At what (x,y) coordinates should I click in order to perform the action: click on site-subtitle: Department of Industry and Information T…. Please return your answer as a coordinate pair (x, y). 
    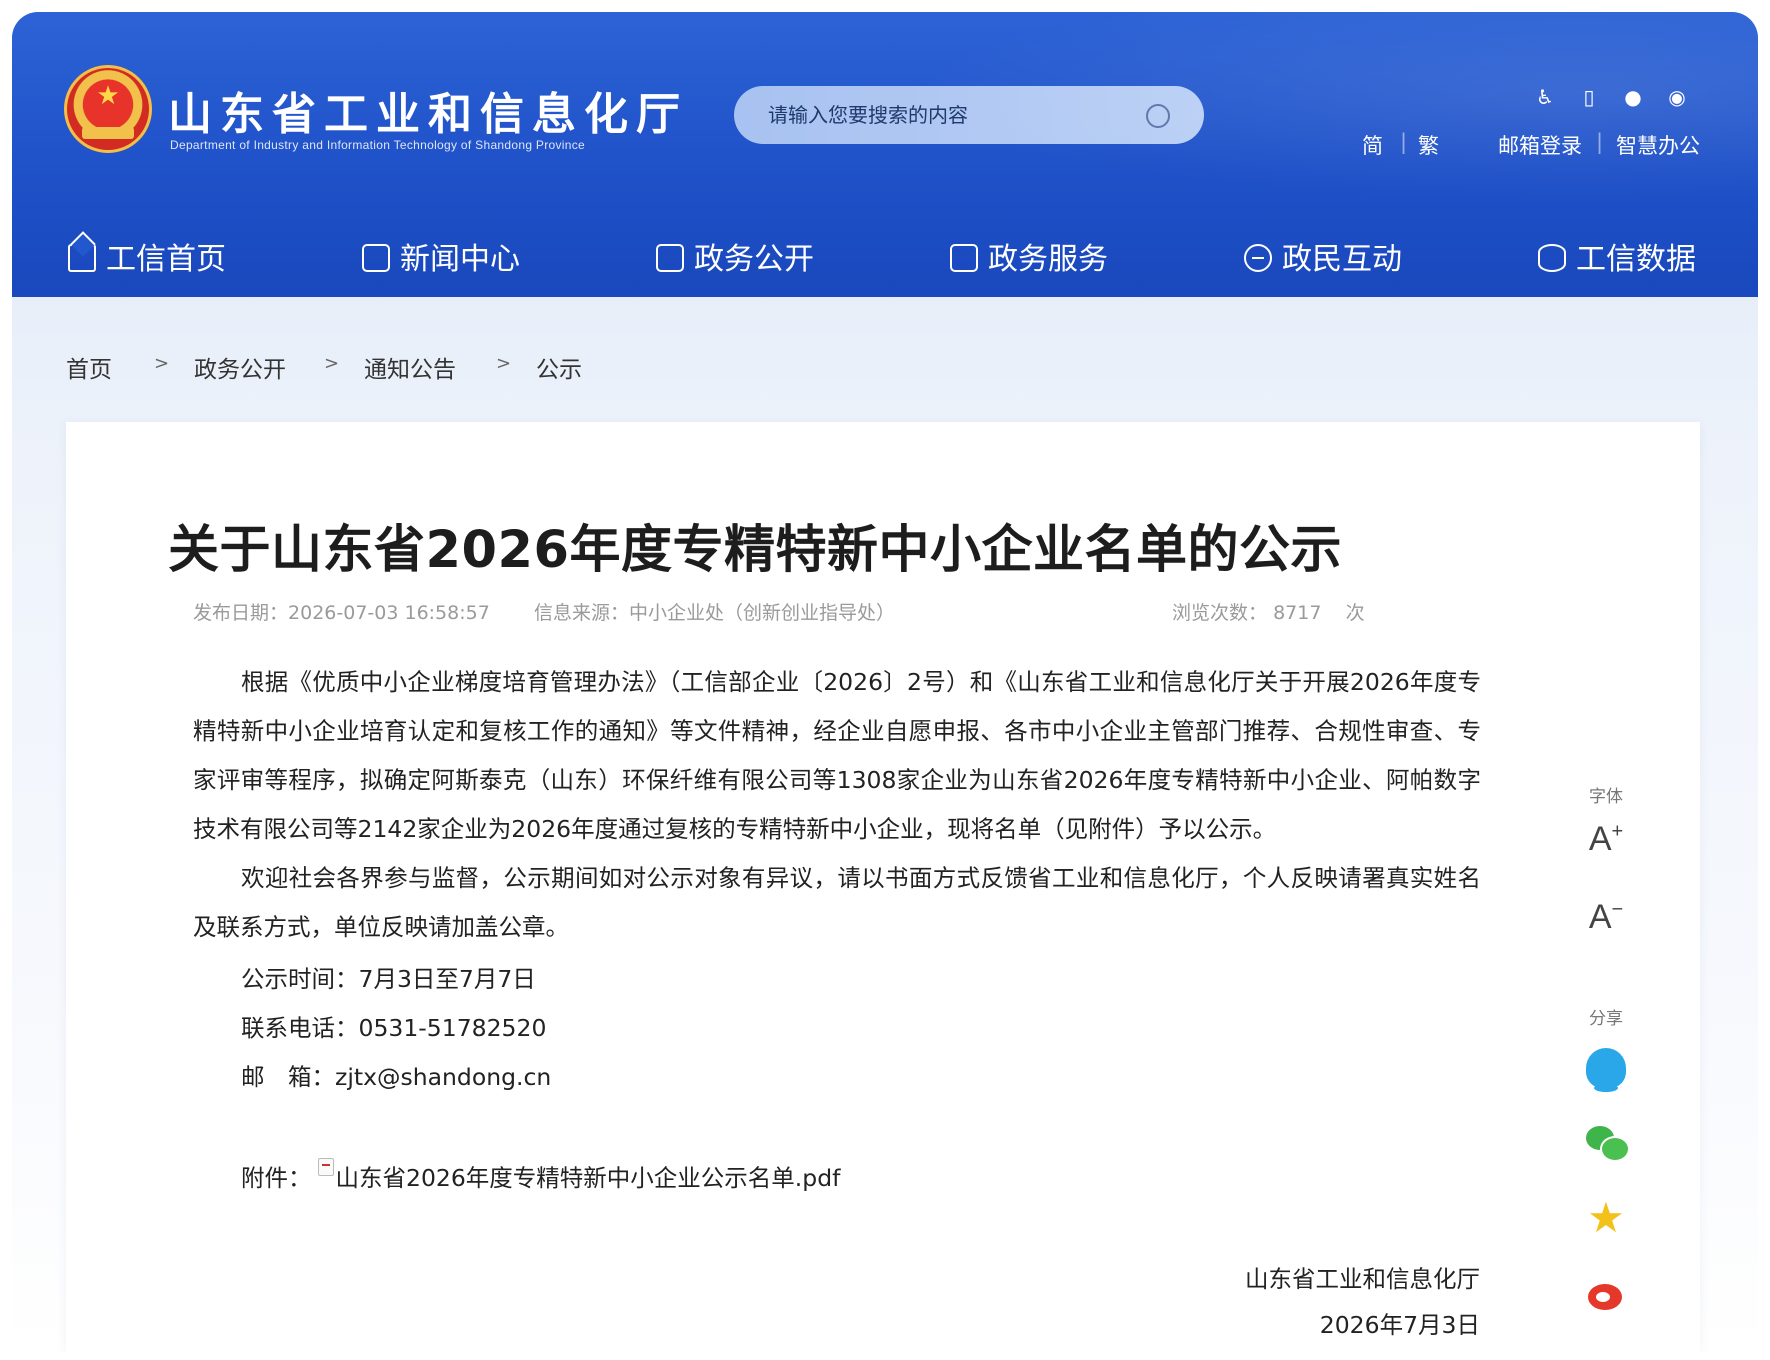
    Looking at the image, I should click on (378, 145).